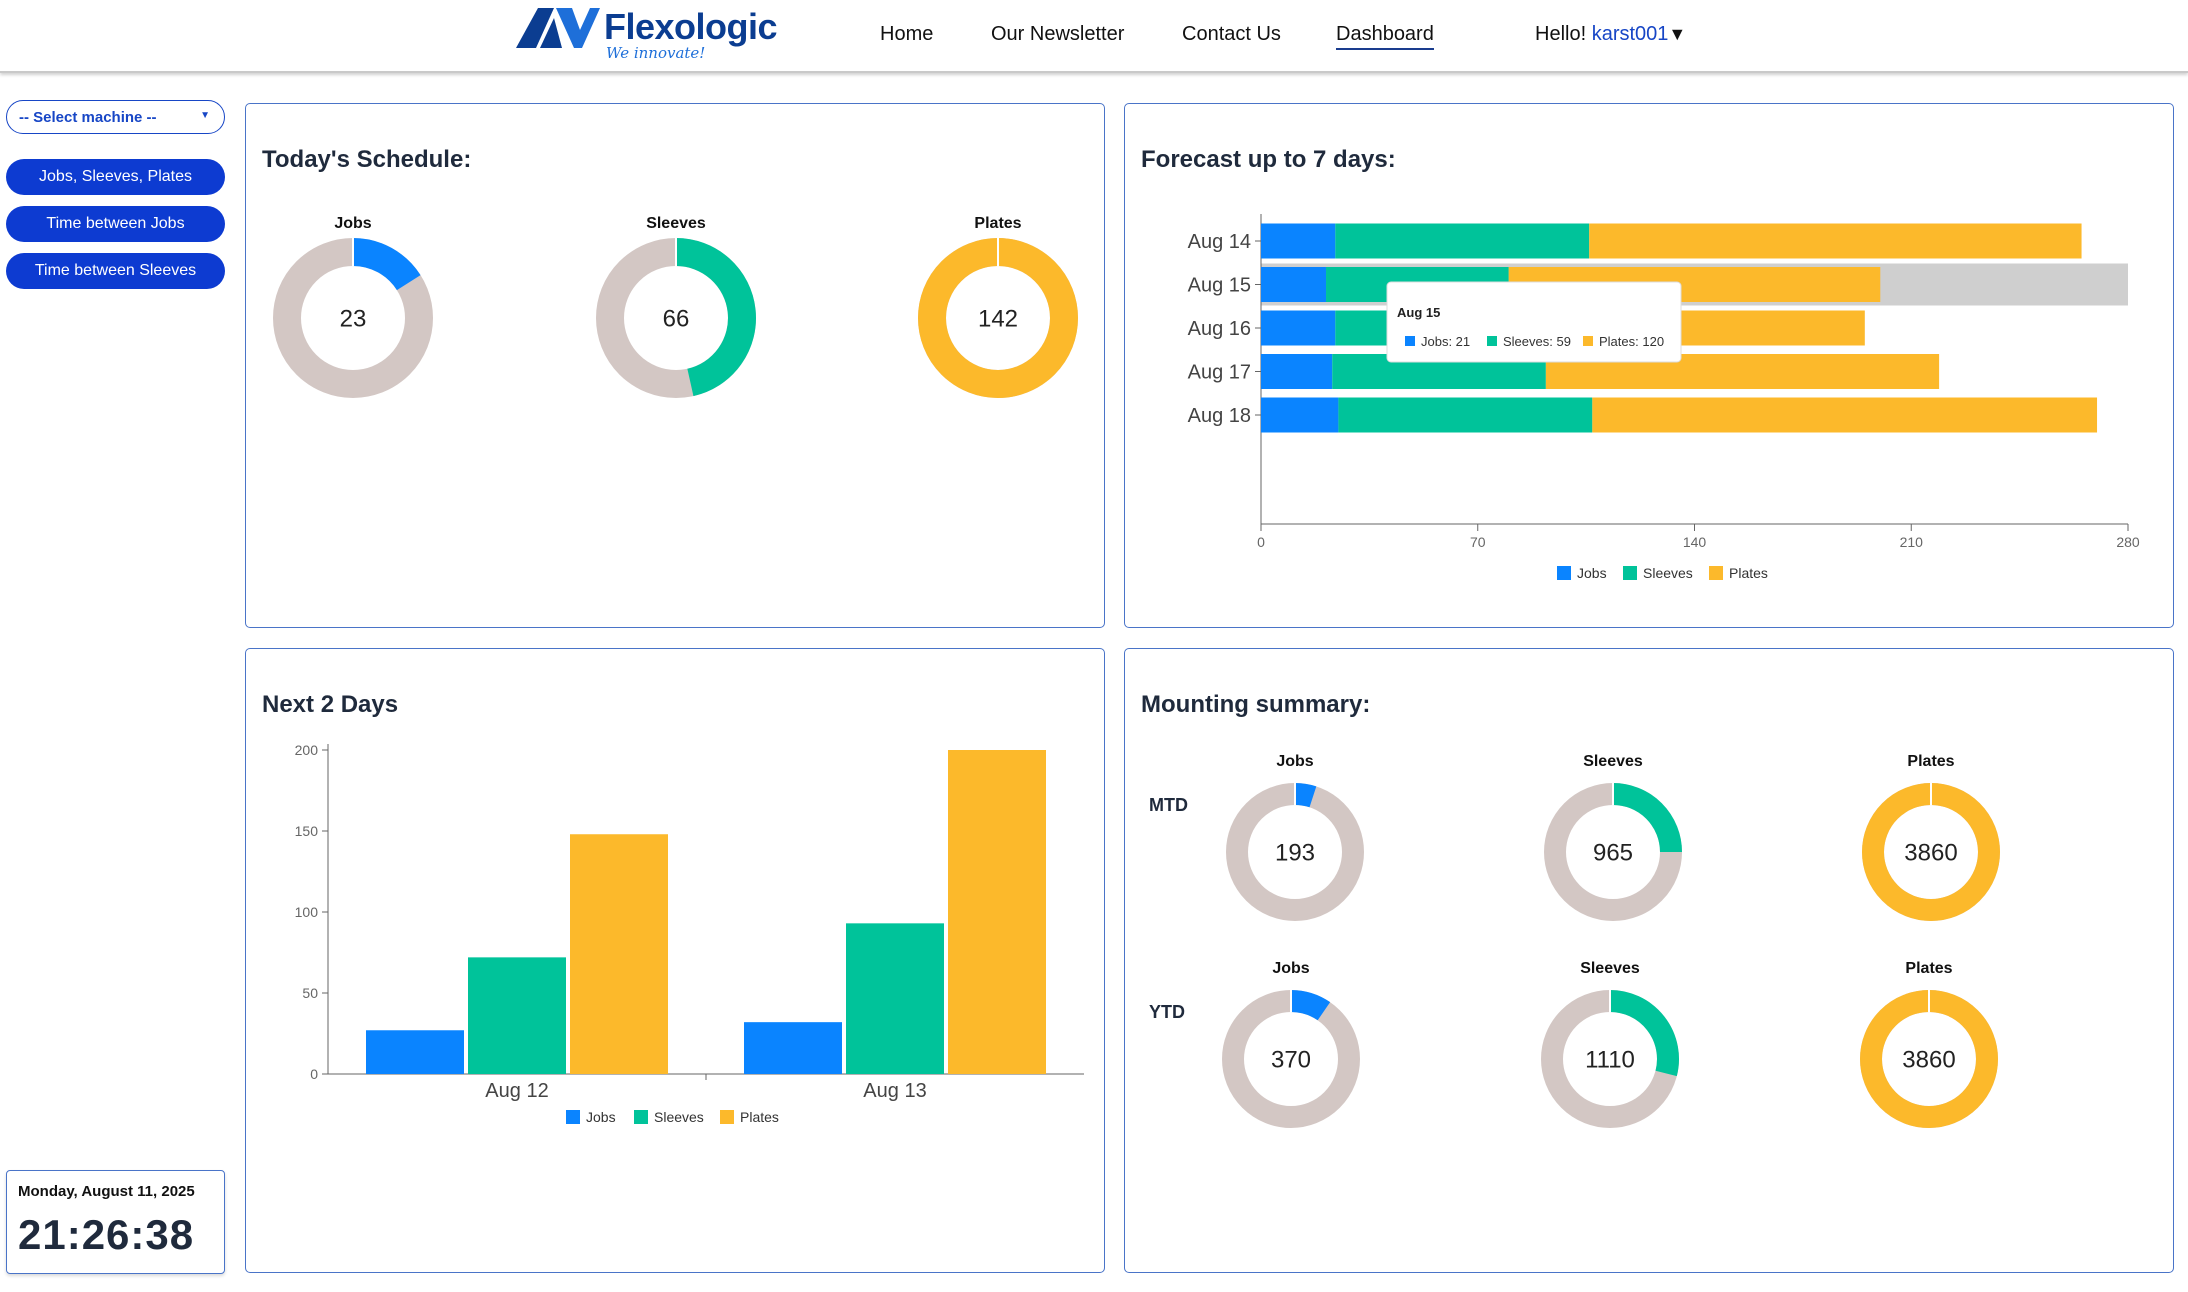 The image size is (2188, 1292). I want to click on tooltip-item: Sleeves: 59, so click(1537, 341).